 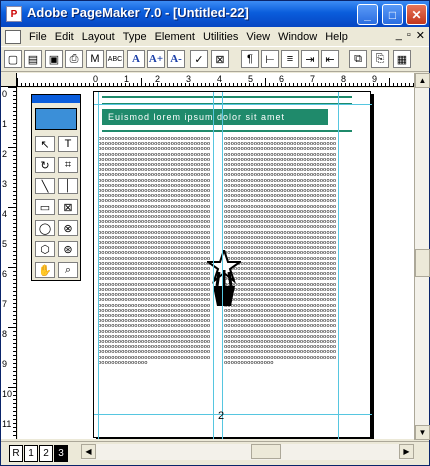 I want to click on heading-banner: Euismod lorem ipsum dolor sit amet, so click(x=215, y=117).